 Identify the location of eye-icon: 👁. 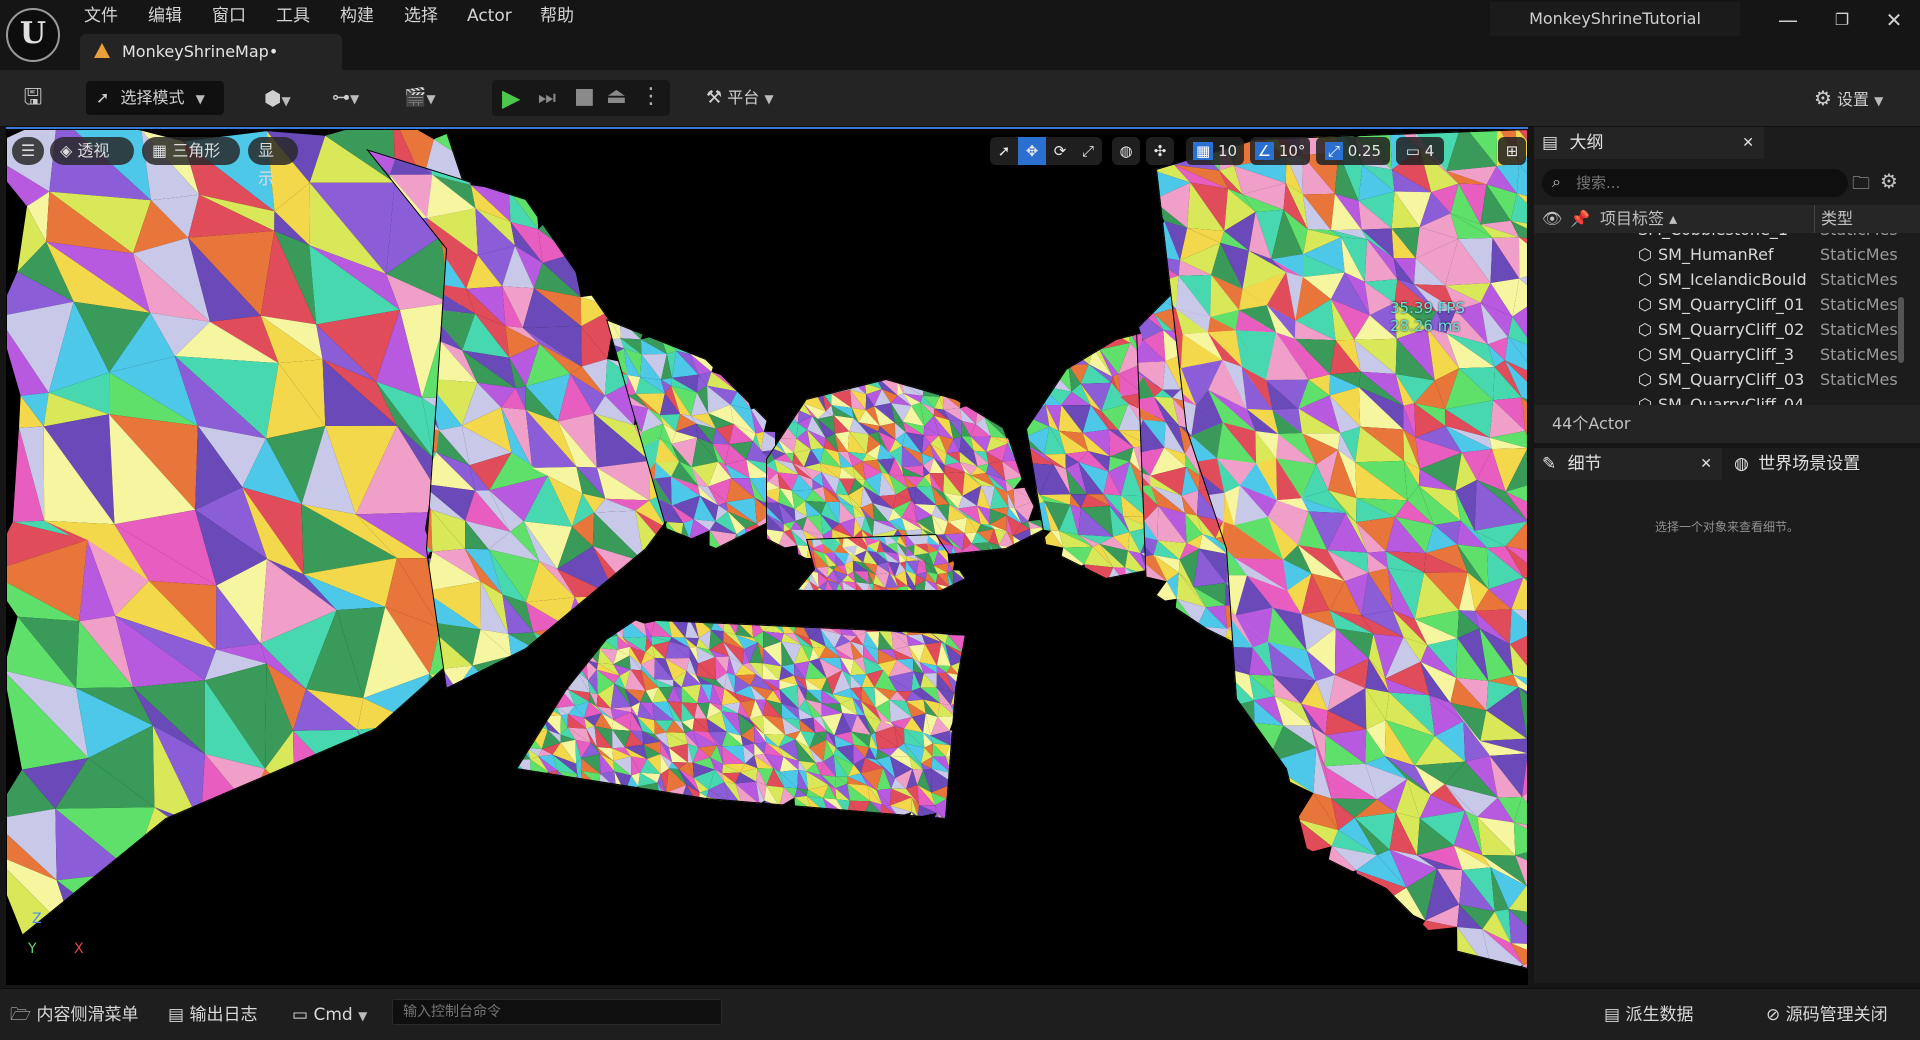
(1552, 219).